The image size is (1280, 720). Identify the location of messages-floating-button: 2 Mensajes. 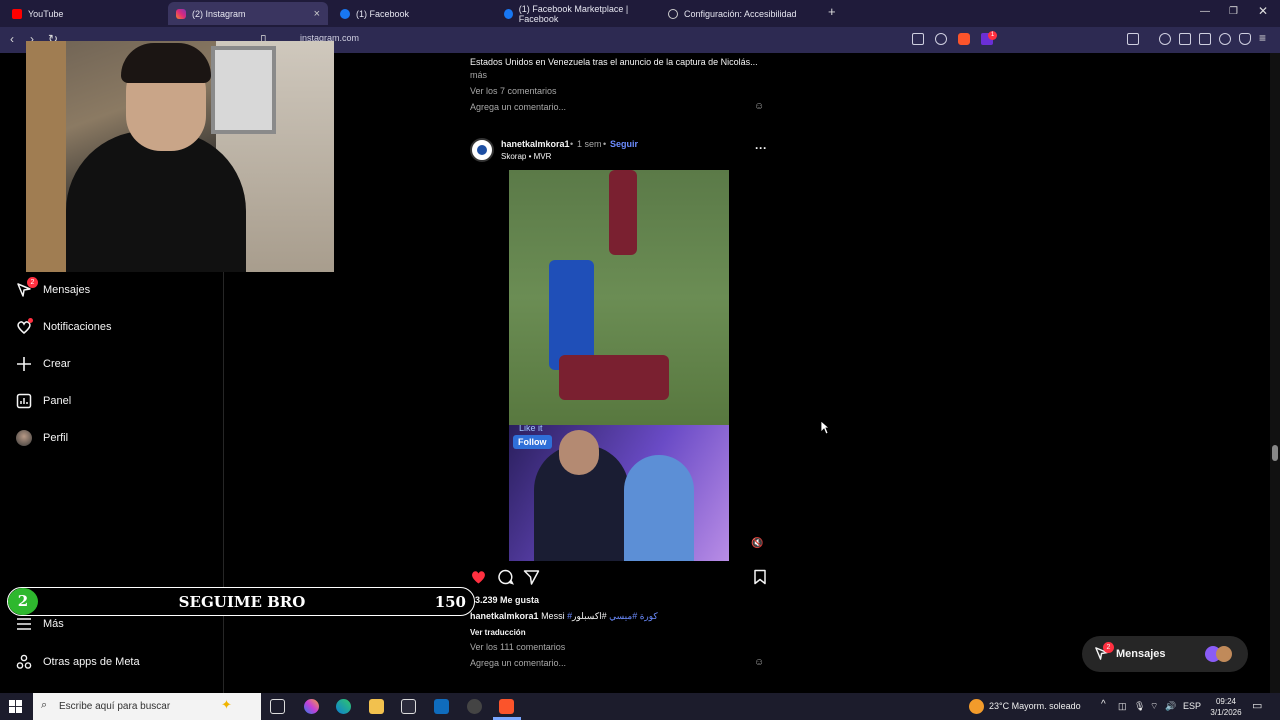
(1165, 654).